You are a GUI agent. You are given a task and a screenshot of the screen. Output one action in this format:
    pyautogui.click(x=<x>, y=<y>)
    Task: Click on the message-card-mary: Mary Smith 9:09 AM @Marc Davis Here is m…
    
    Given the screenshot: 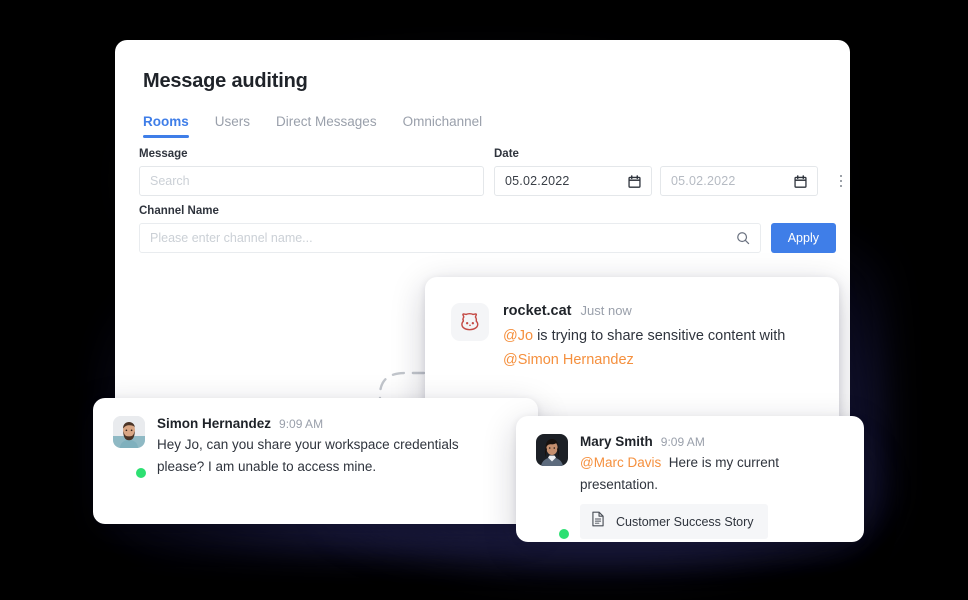 What is the action you would take?
    pyautogui.click(x=690, y=479)
    